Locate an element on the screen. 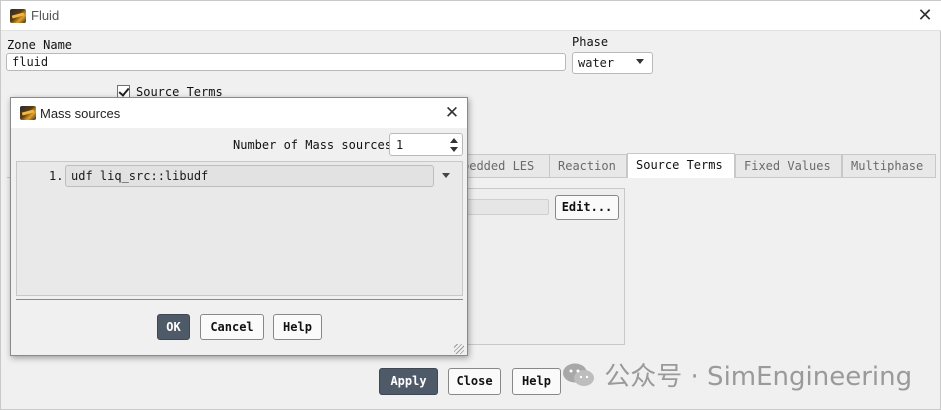 This screenshot has height=410, width=941. watermark-text: 公众号 · SimEngineering is located at coordinates (758, 377).